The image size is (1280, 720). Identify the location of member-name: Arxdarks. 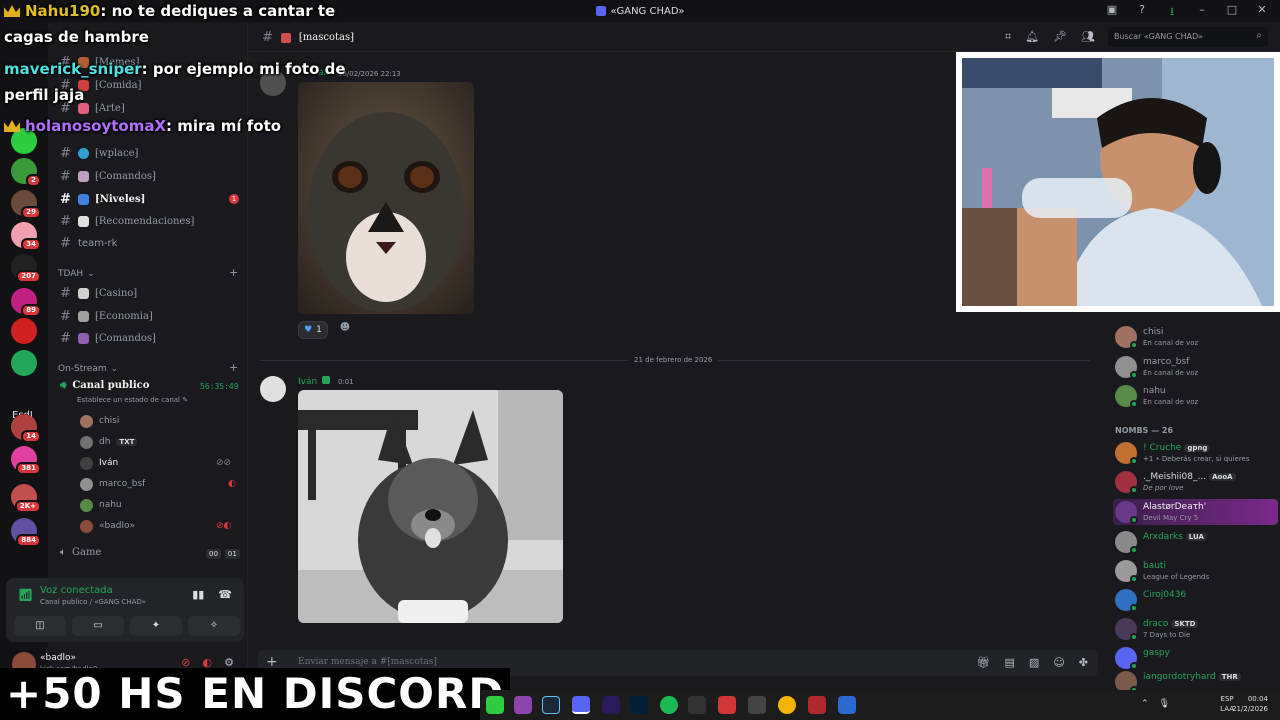
(1163, 537).